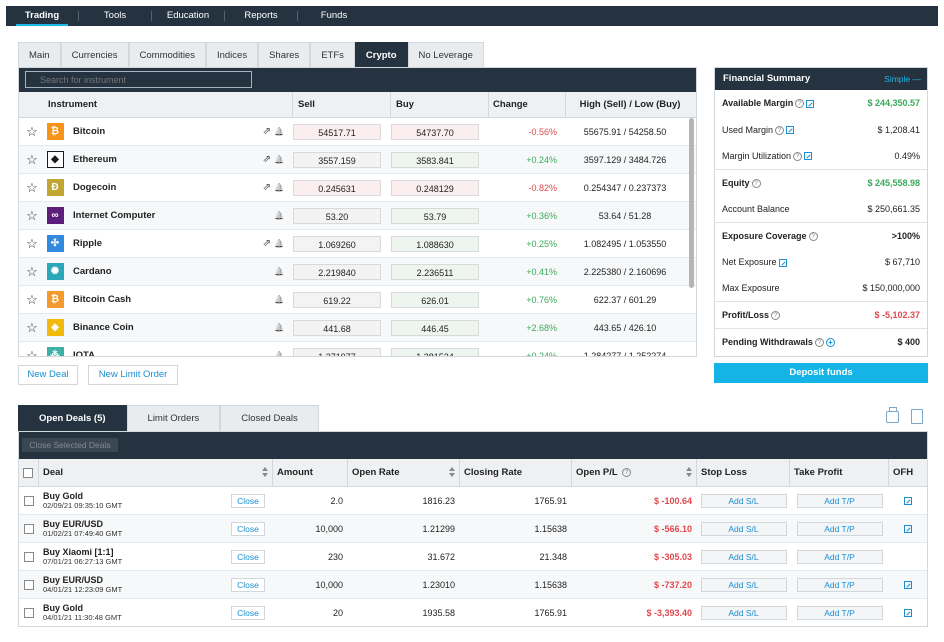  Describe the element at coordinates (917, 416) in the screenshot. I see `export-icon` at that location.